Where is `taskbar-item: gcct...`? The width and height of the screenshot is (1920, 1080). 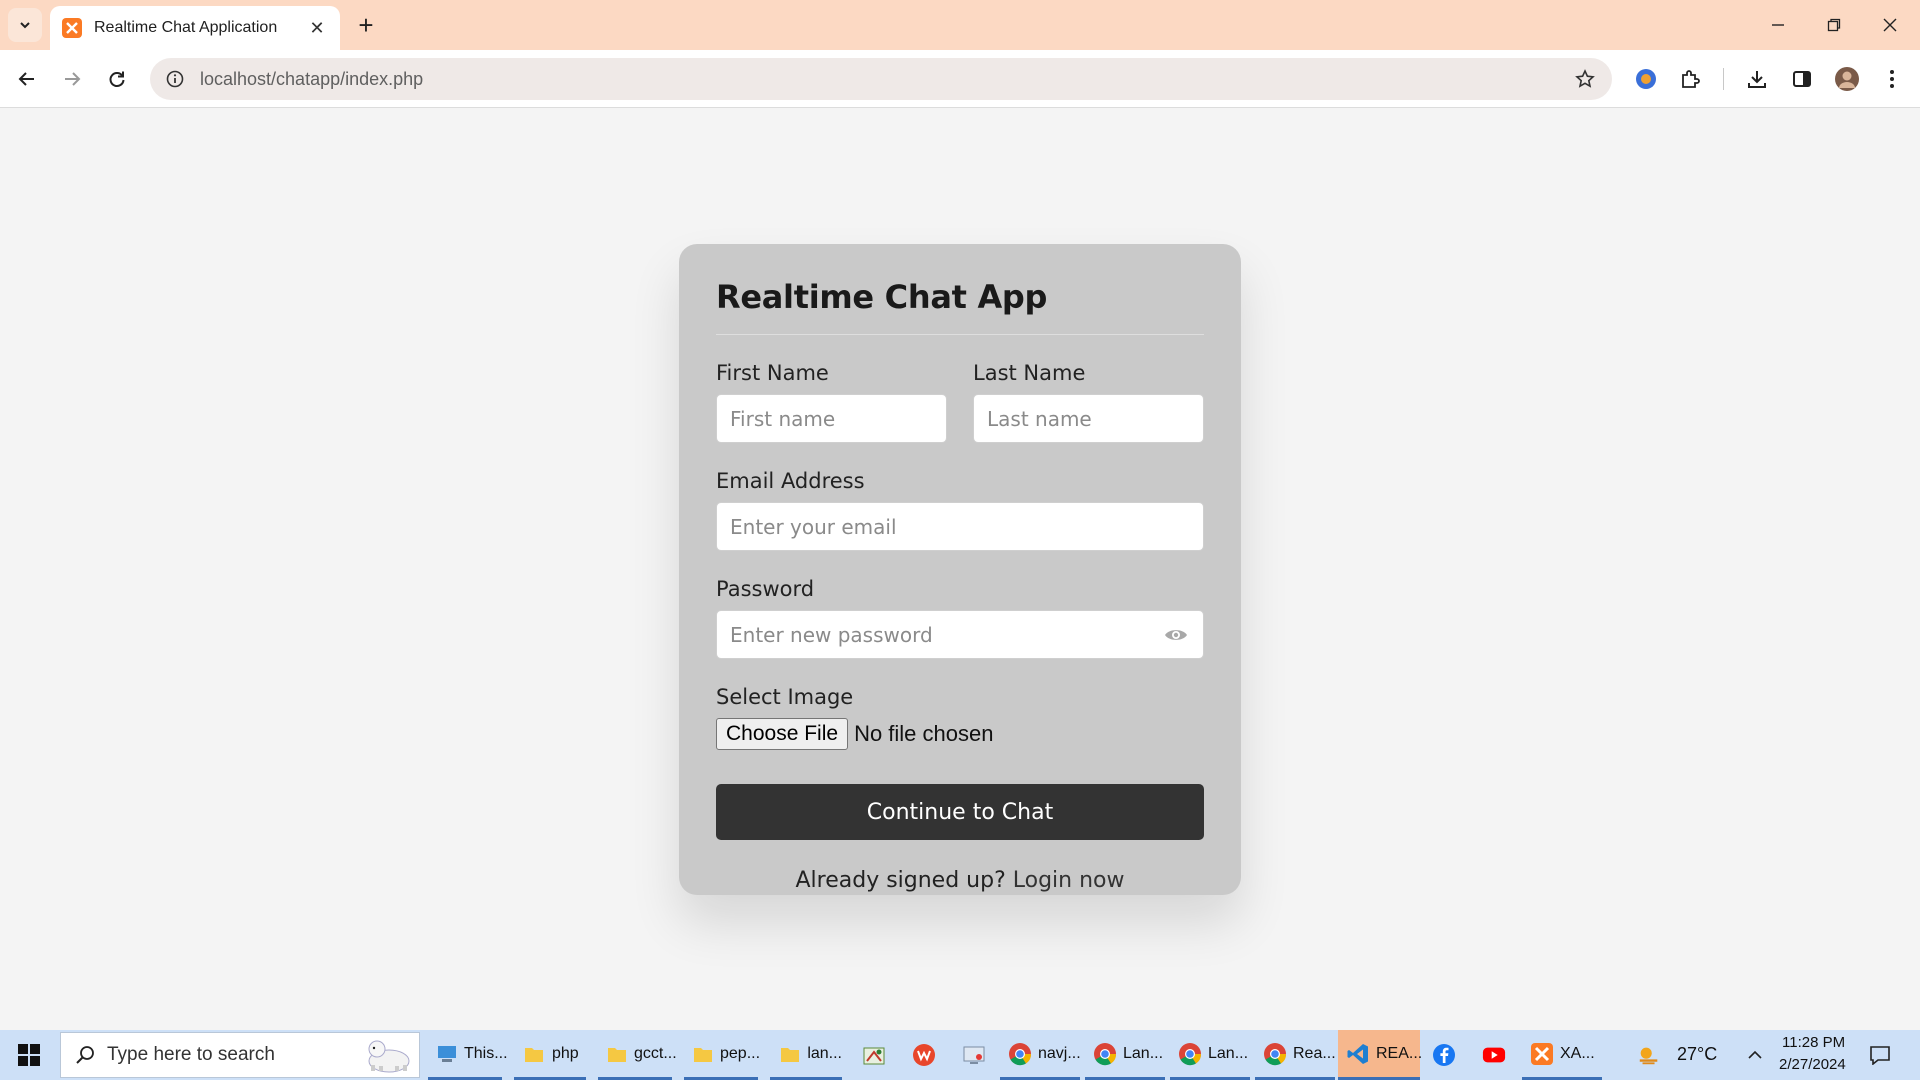 taskbar-item: gcct... is located at coordinates (637, 1055).